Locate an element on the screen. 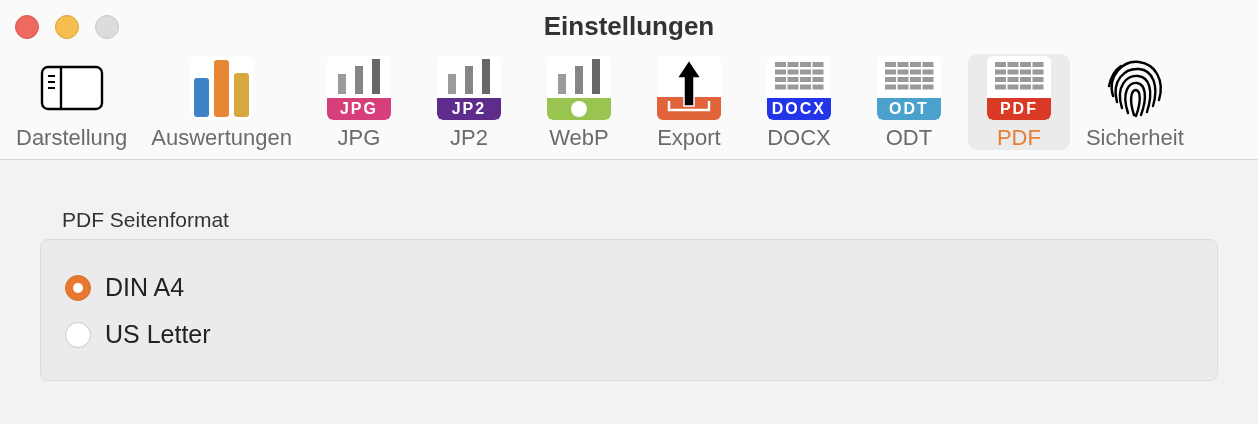 This screenshot has width=1258, height=424. toolbar-tab: JP2 JP2 is located at coordinates (468, 102).